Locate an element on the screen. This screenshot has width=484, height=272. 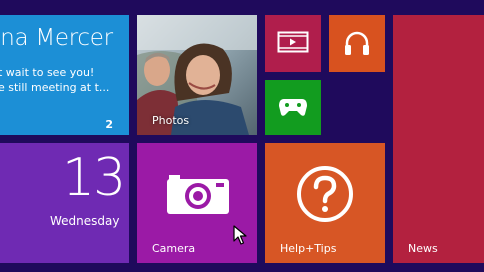
games-tile is located at coordinates (293, 107).